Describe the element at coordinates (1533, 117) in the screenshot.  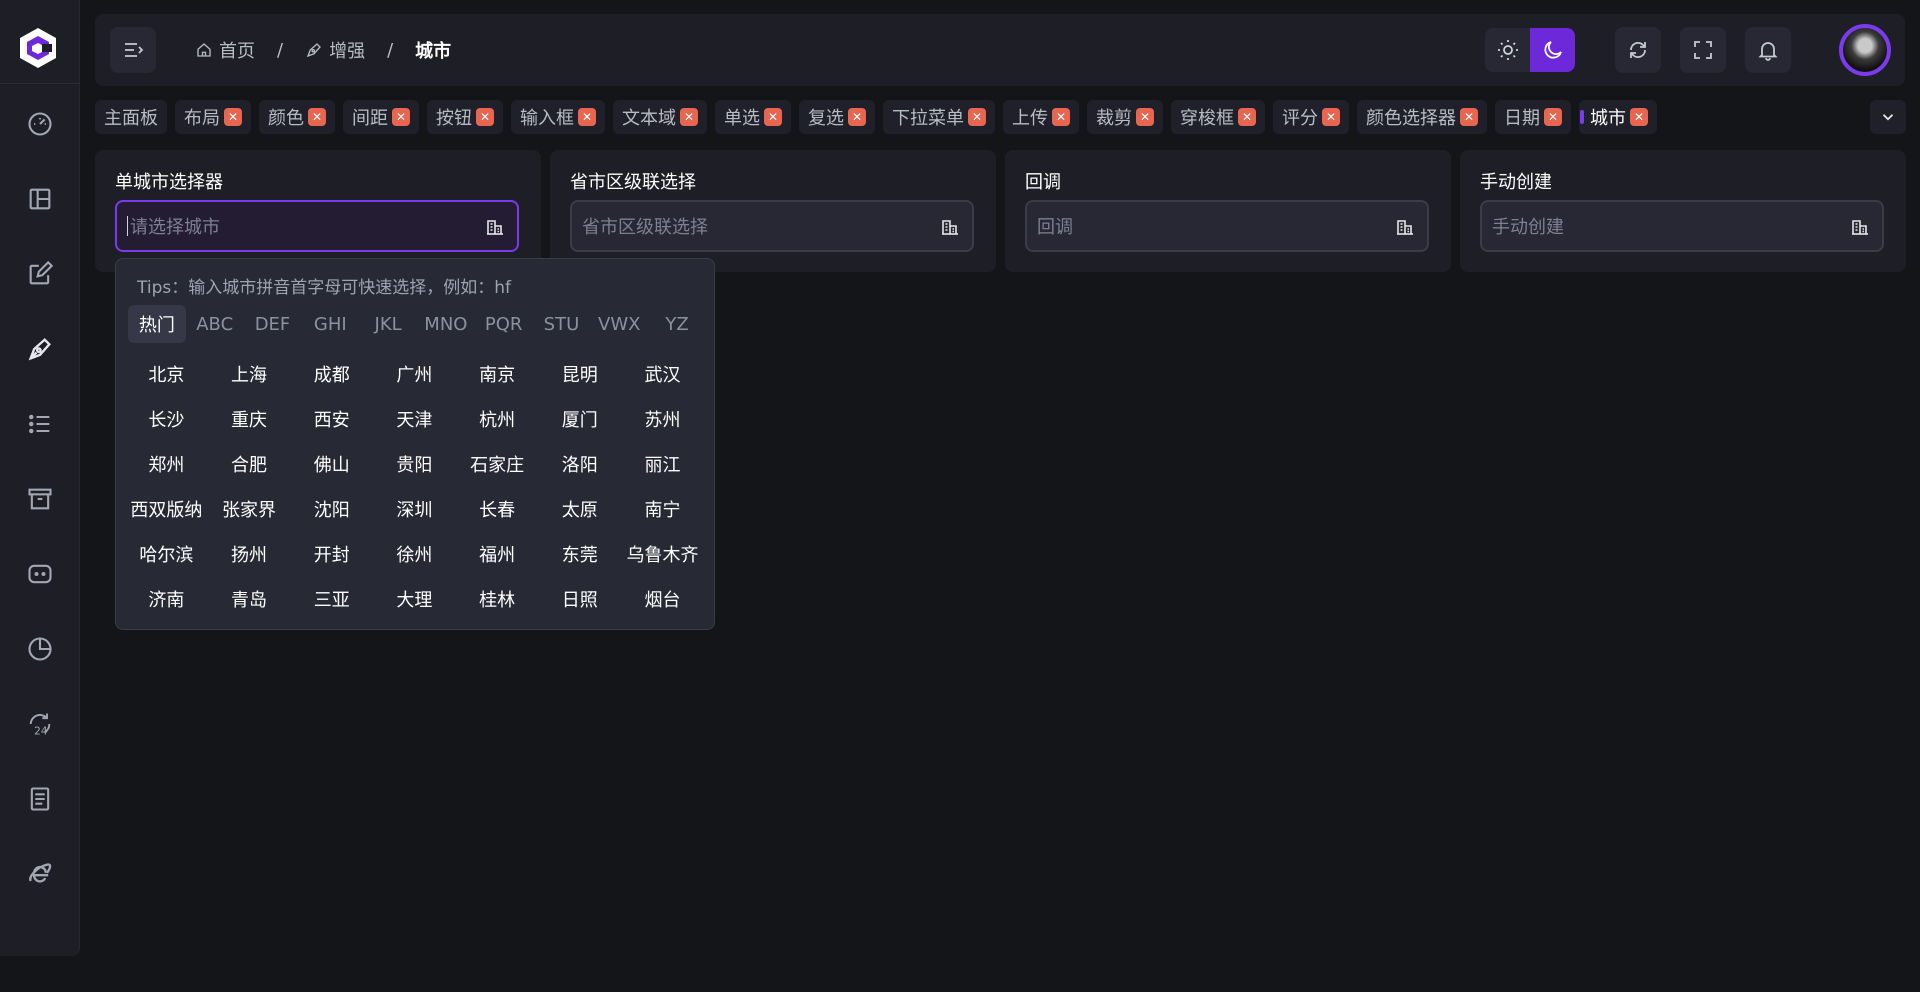
I see `tab-item: 日期 ✕` at that location.